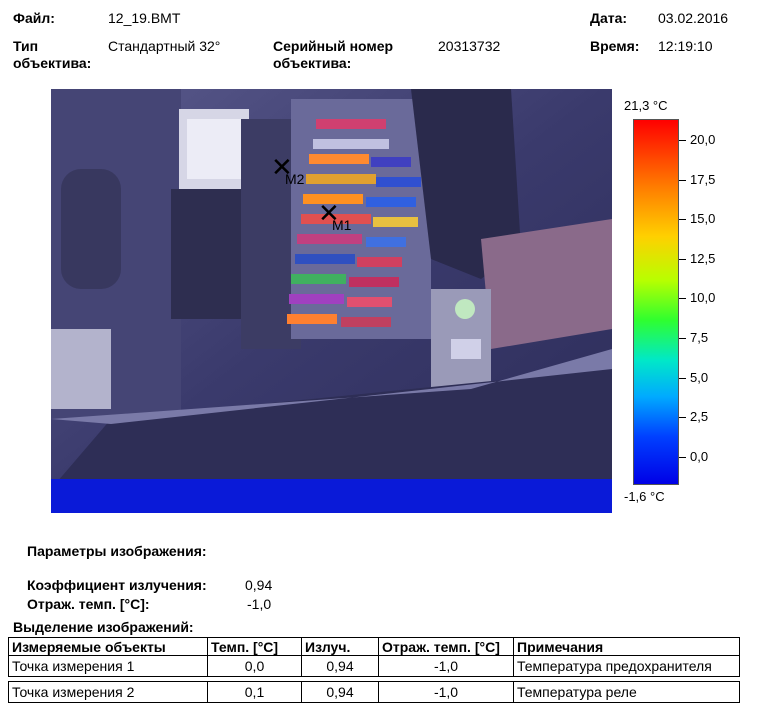  What do you see at coordinates (164, 46) in the screenshot?
I see `lens-type-value: Стандартный 32°` at bounding box center [164, 46].